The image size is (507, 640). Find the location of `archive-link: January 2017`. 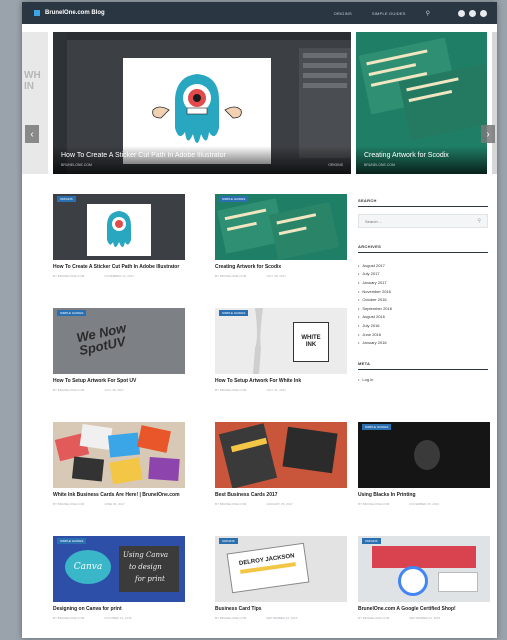

archive-link: January 2017 is located at coordinates (423, 282).